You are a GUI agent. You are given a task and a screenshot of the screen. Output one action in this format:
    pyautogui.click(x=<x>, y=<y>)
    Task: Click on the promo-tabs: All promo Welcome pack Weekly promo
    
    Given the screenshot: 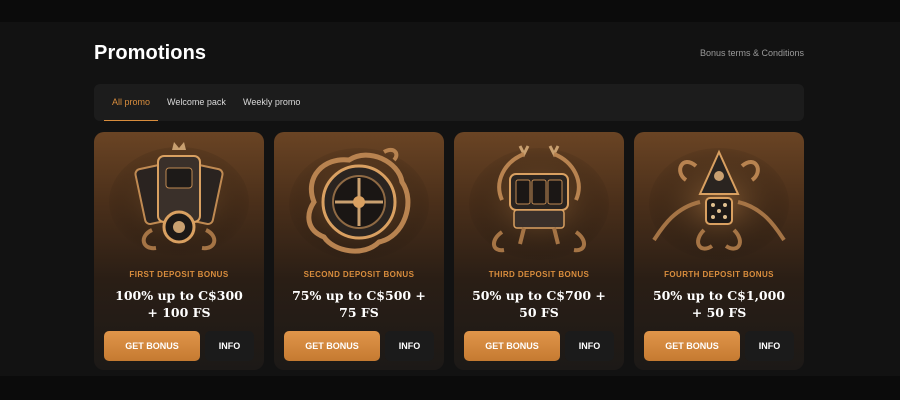 What is the action you would take?
    pyautogui.click(x=449, y=102)
    